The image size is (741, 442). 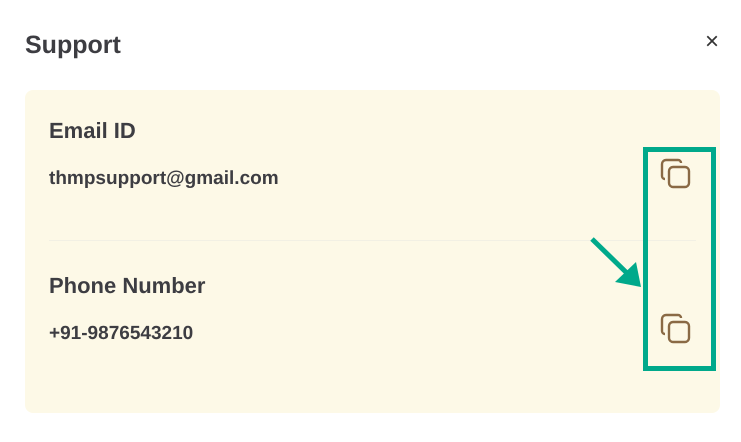 I want to click on field-label: Email ID, so click(x=93, y=131).